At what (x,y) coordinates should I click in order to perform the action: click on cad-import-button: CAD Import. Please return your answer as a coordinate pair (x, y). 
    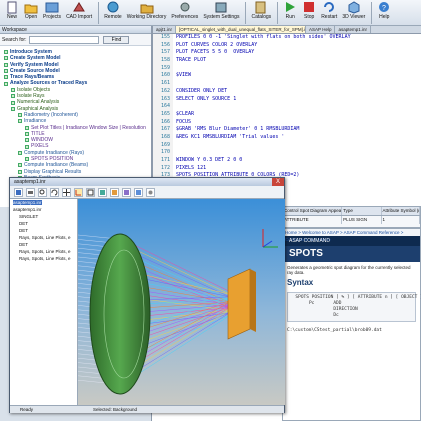
    Looking at the image, I should click on (79, 13).